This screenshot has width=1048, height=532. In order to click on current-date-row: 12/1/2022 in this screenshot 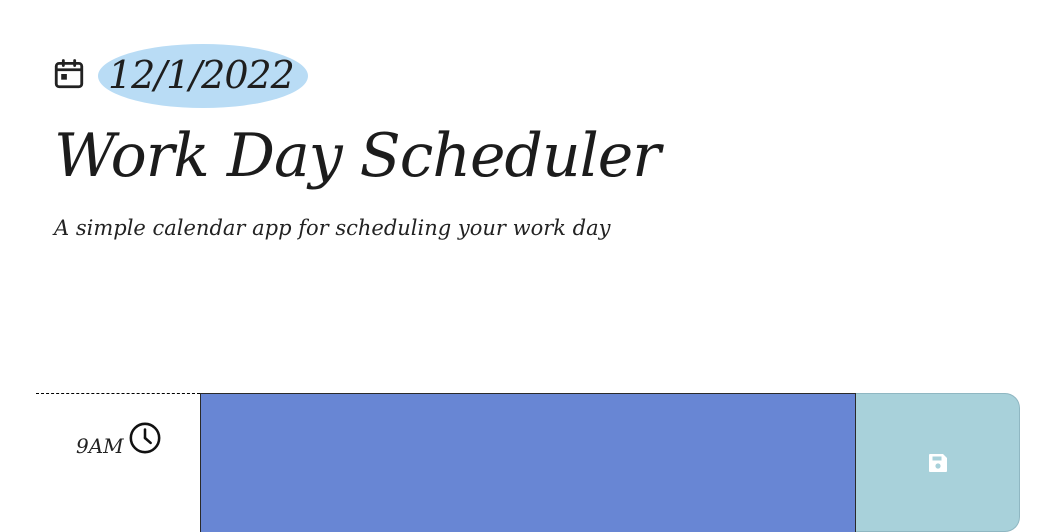, I will do `click(402, 76)`.